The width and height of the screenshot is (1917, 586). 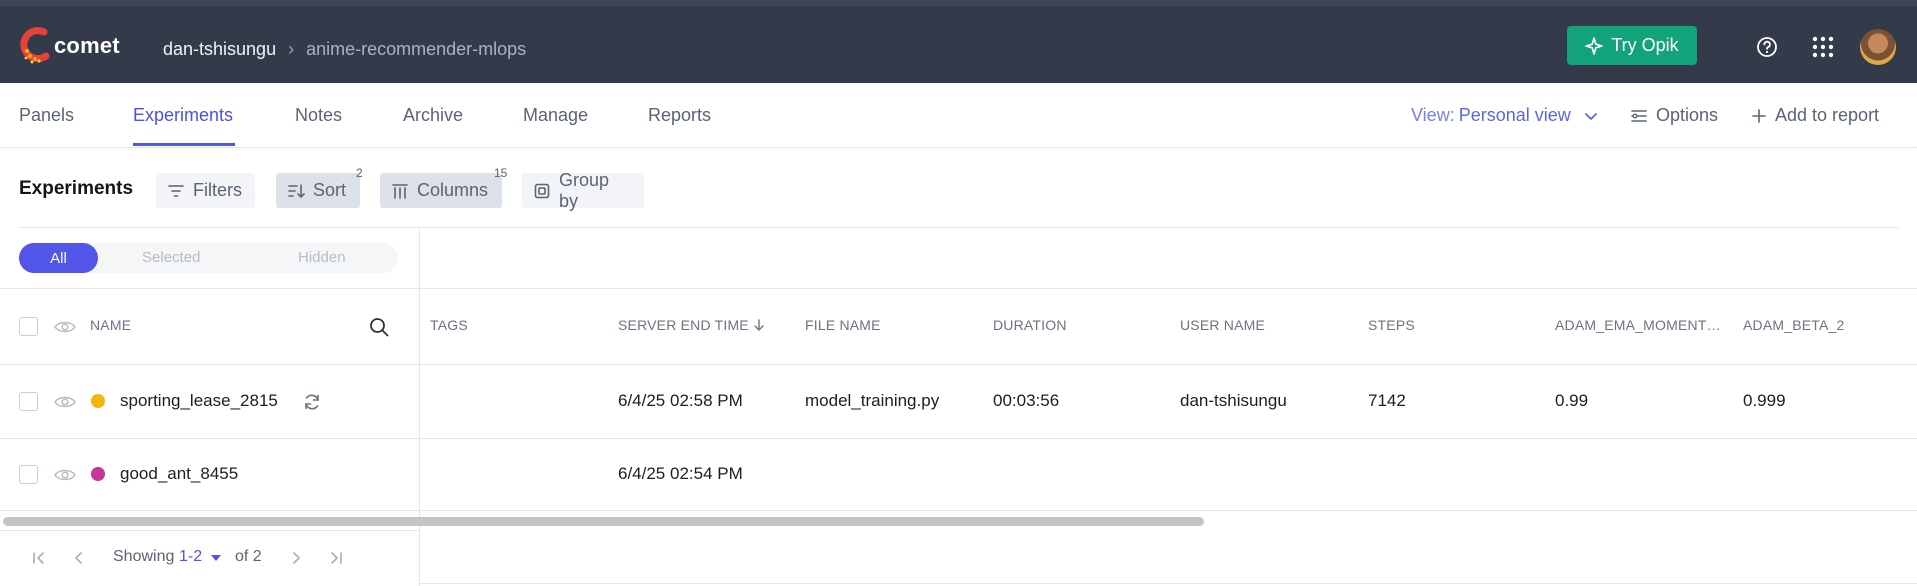 I want to click on breadcrumb-project: anime-recommender-mlops, so click(x=416, y=49).